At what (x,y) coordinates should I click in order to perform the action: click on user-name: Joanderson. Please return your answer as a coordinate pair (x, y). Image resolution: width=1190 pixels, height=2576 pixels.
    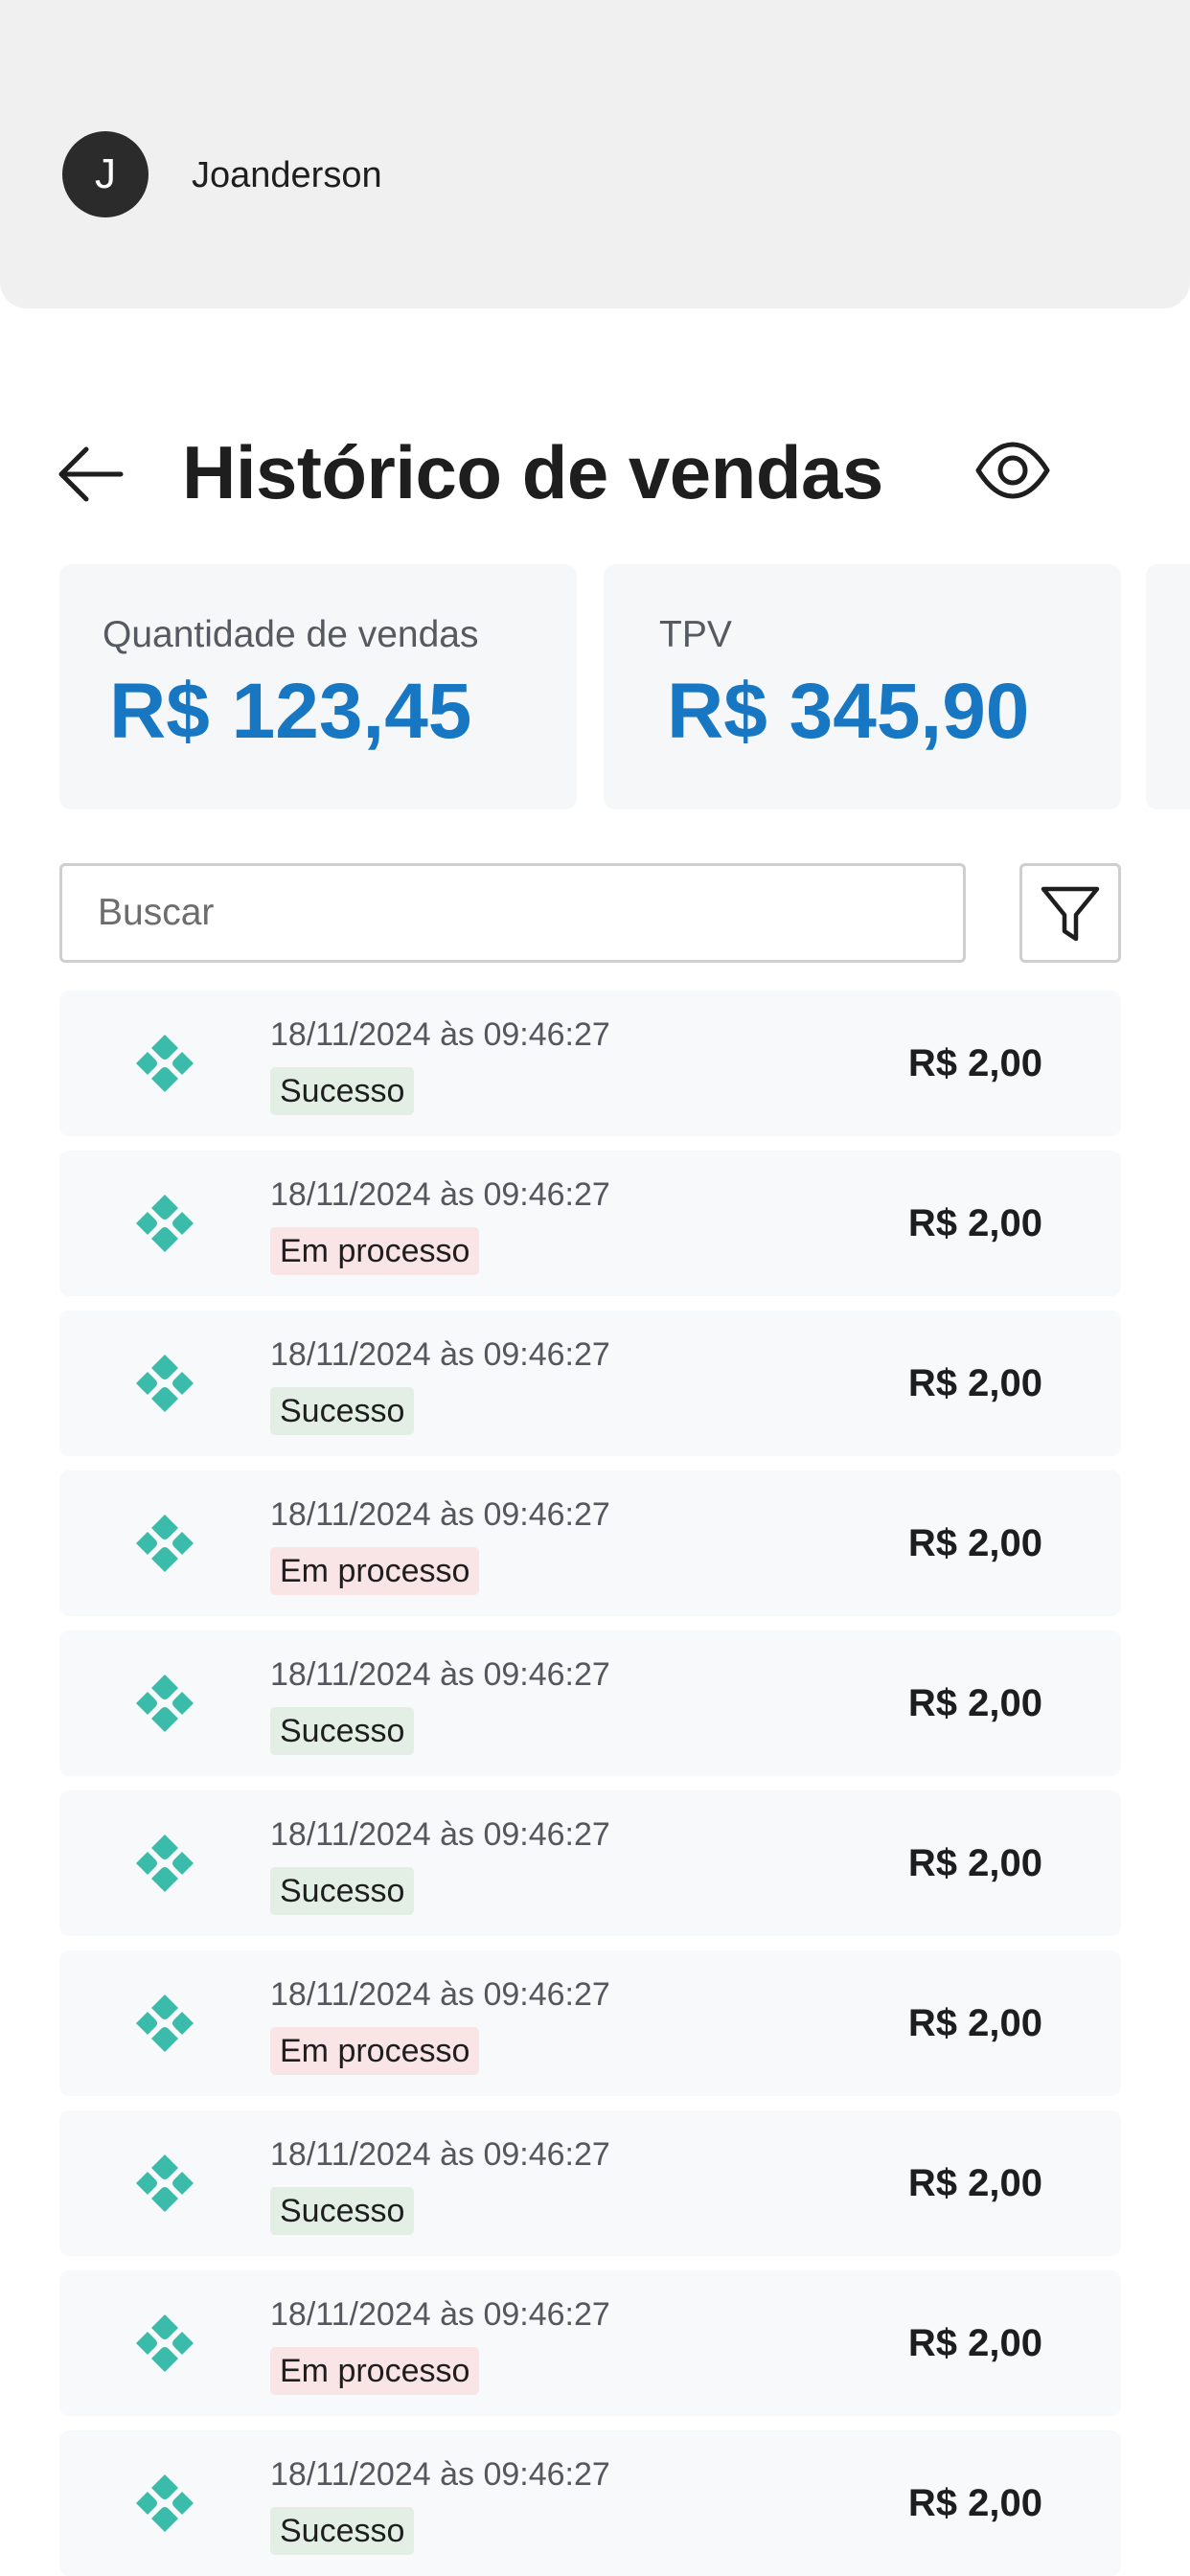
    Looking at the image, I should click on (287, 175).